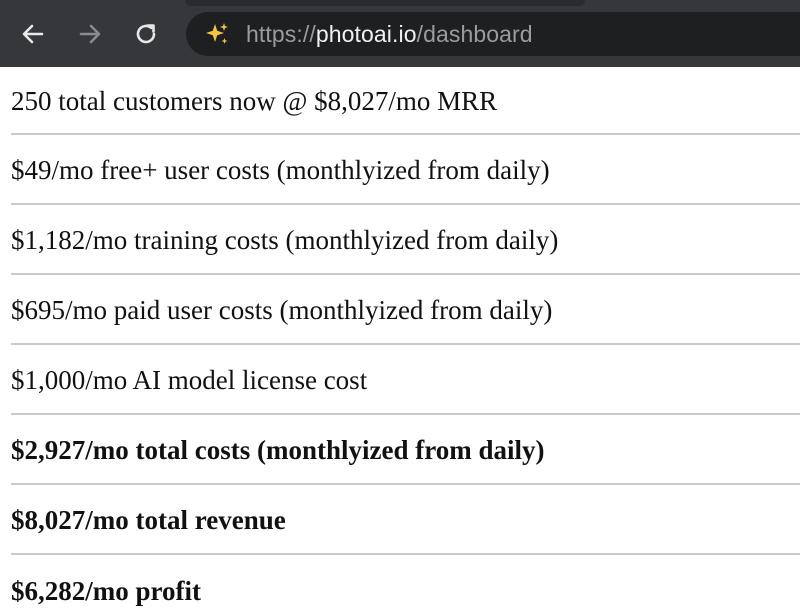 This screenshot has width=800, height=616. I want to click on customers-mrr-row: 250 total customers now @ $8,027/mo MRR, so click(405, 101).